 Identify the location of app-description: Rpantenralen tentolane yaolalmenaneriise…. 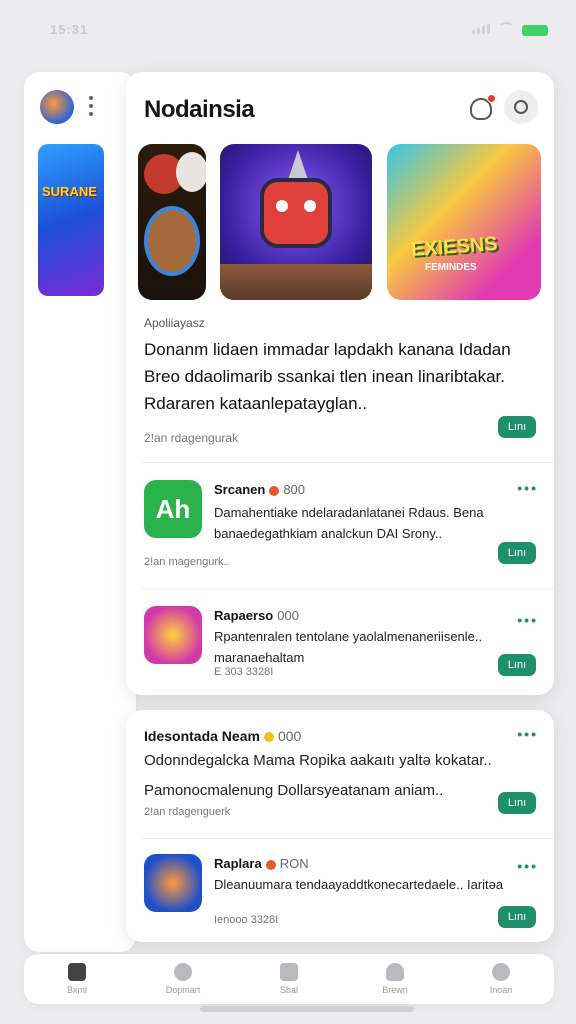
(348, 647).